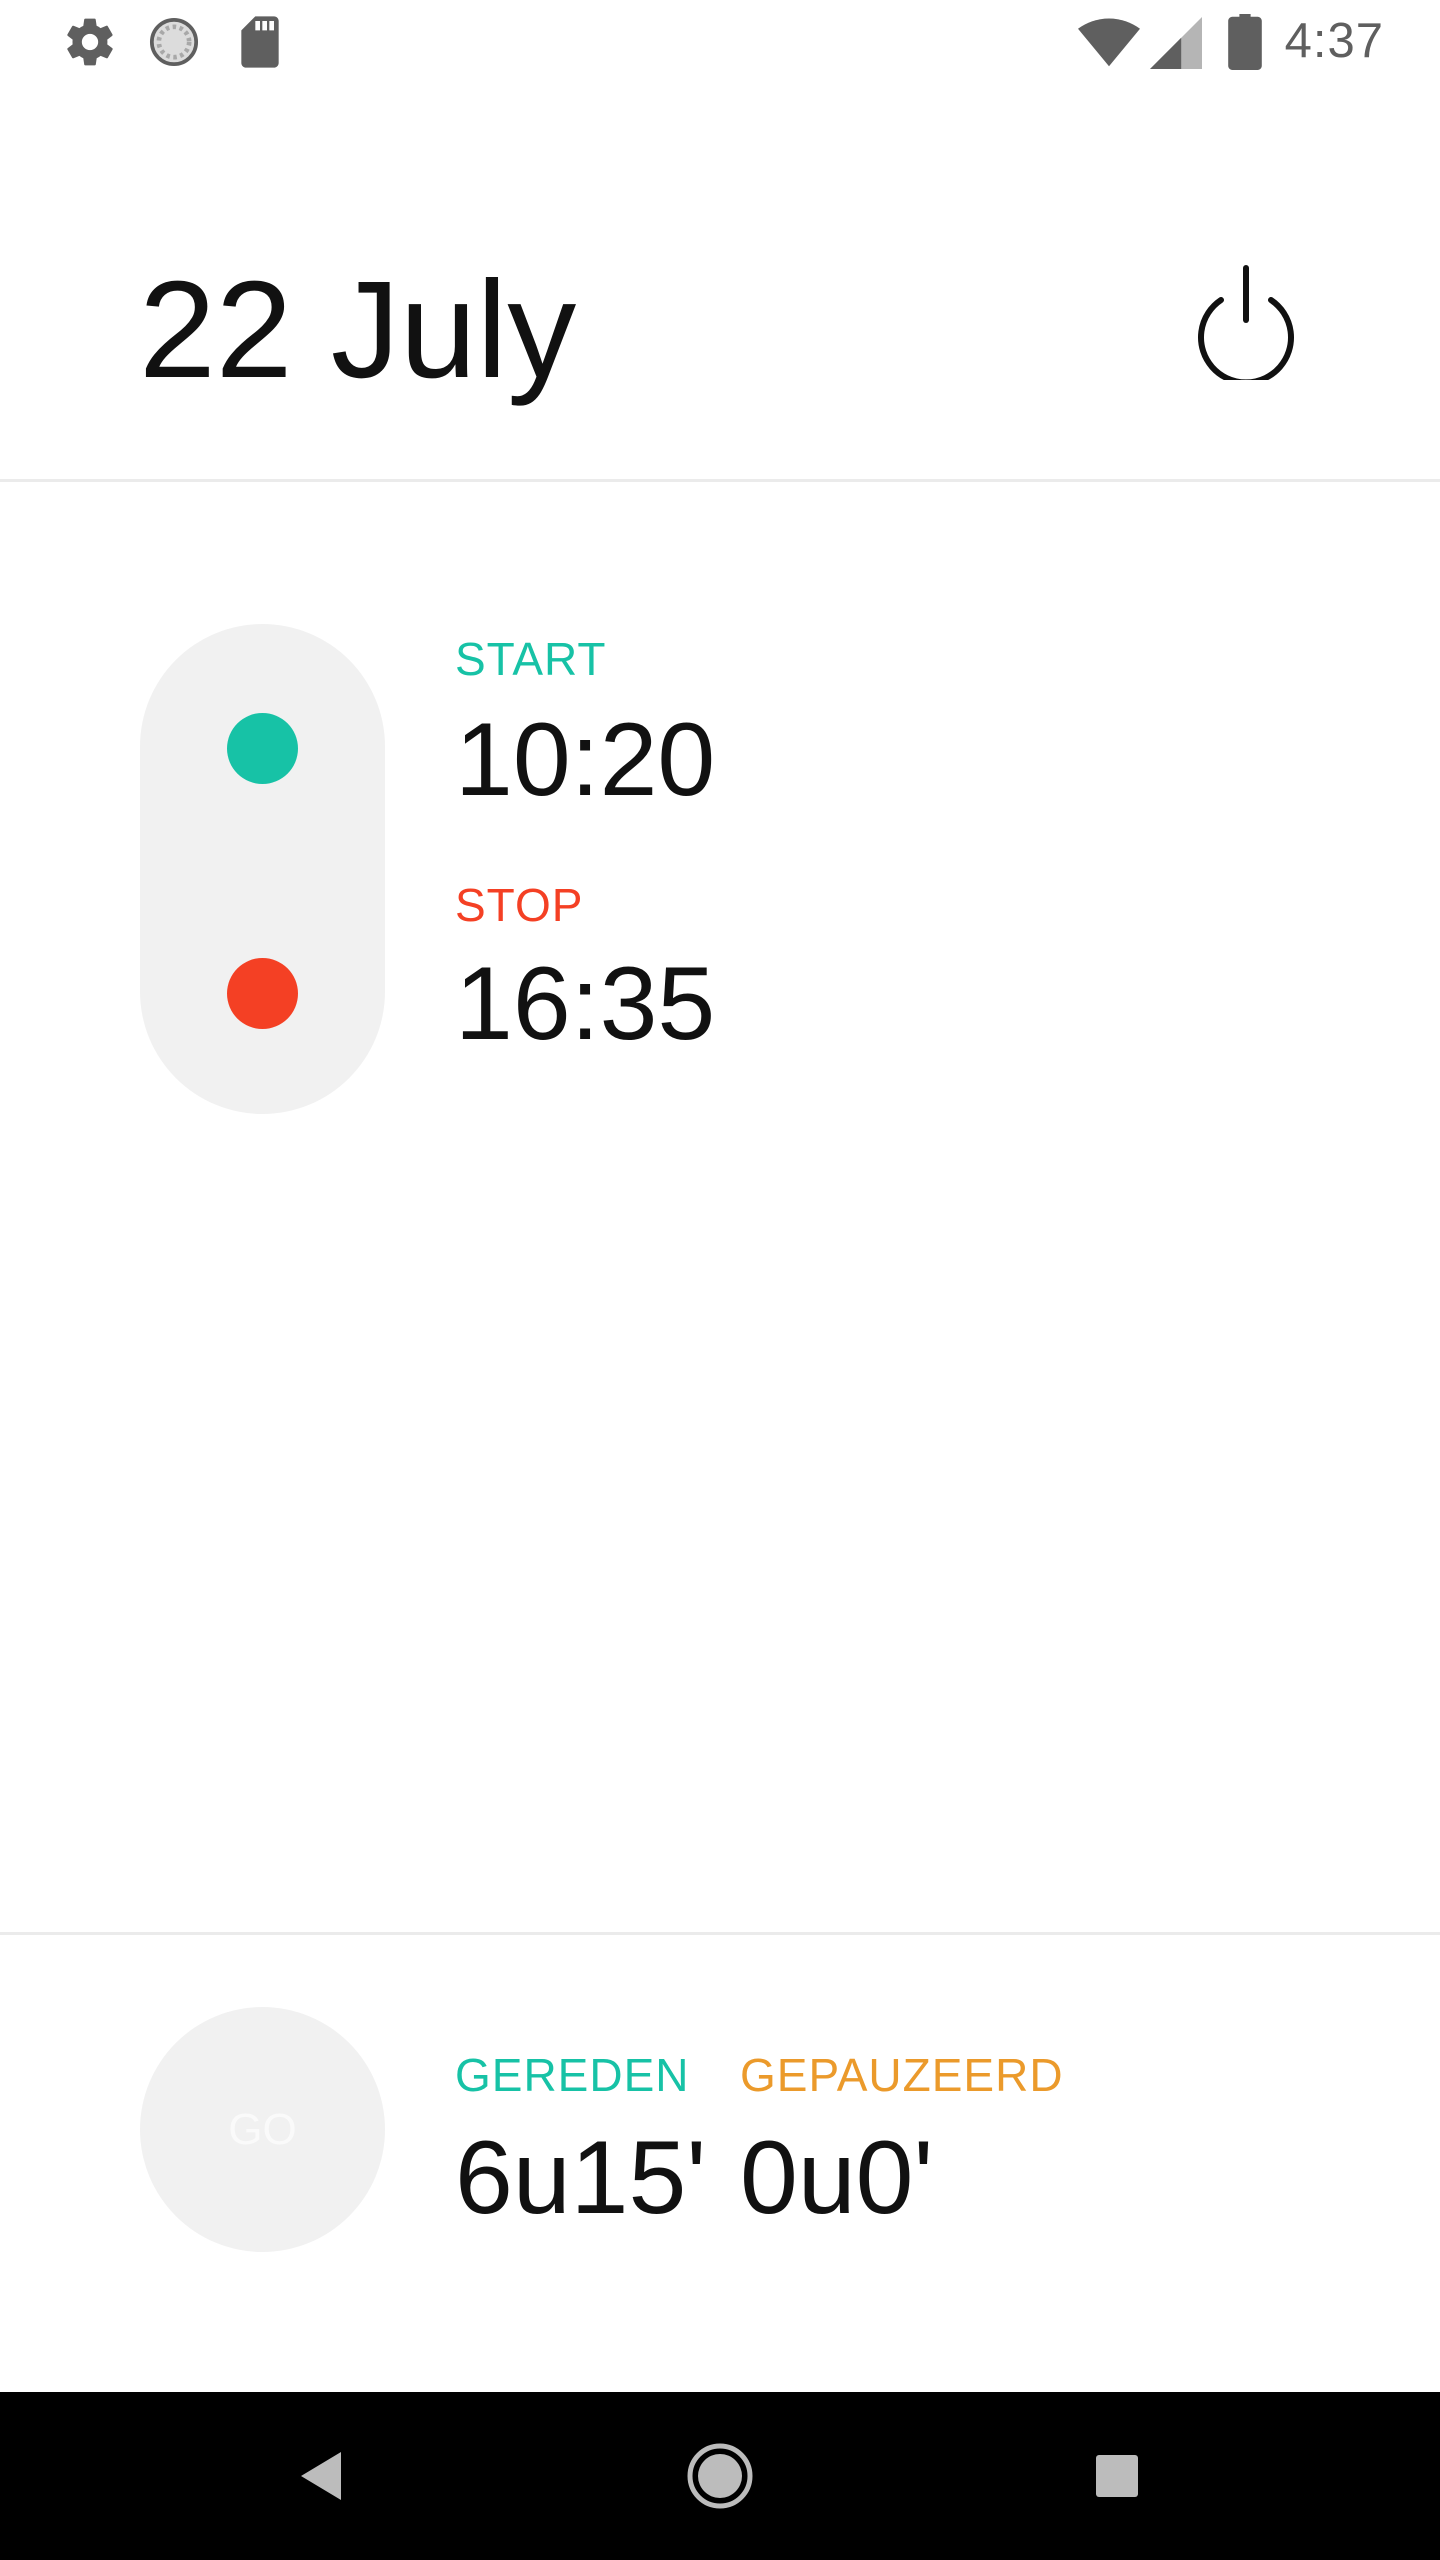 The width and height of the screenshot is (1440, 2560). Describe the element at coordinates (519, 905) in the screenshot. I see `stop-label: STOP` at that location.